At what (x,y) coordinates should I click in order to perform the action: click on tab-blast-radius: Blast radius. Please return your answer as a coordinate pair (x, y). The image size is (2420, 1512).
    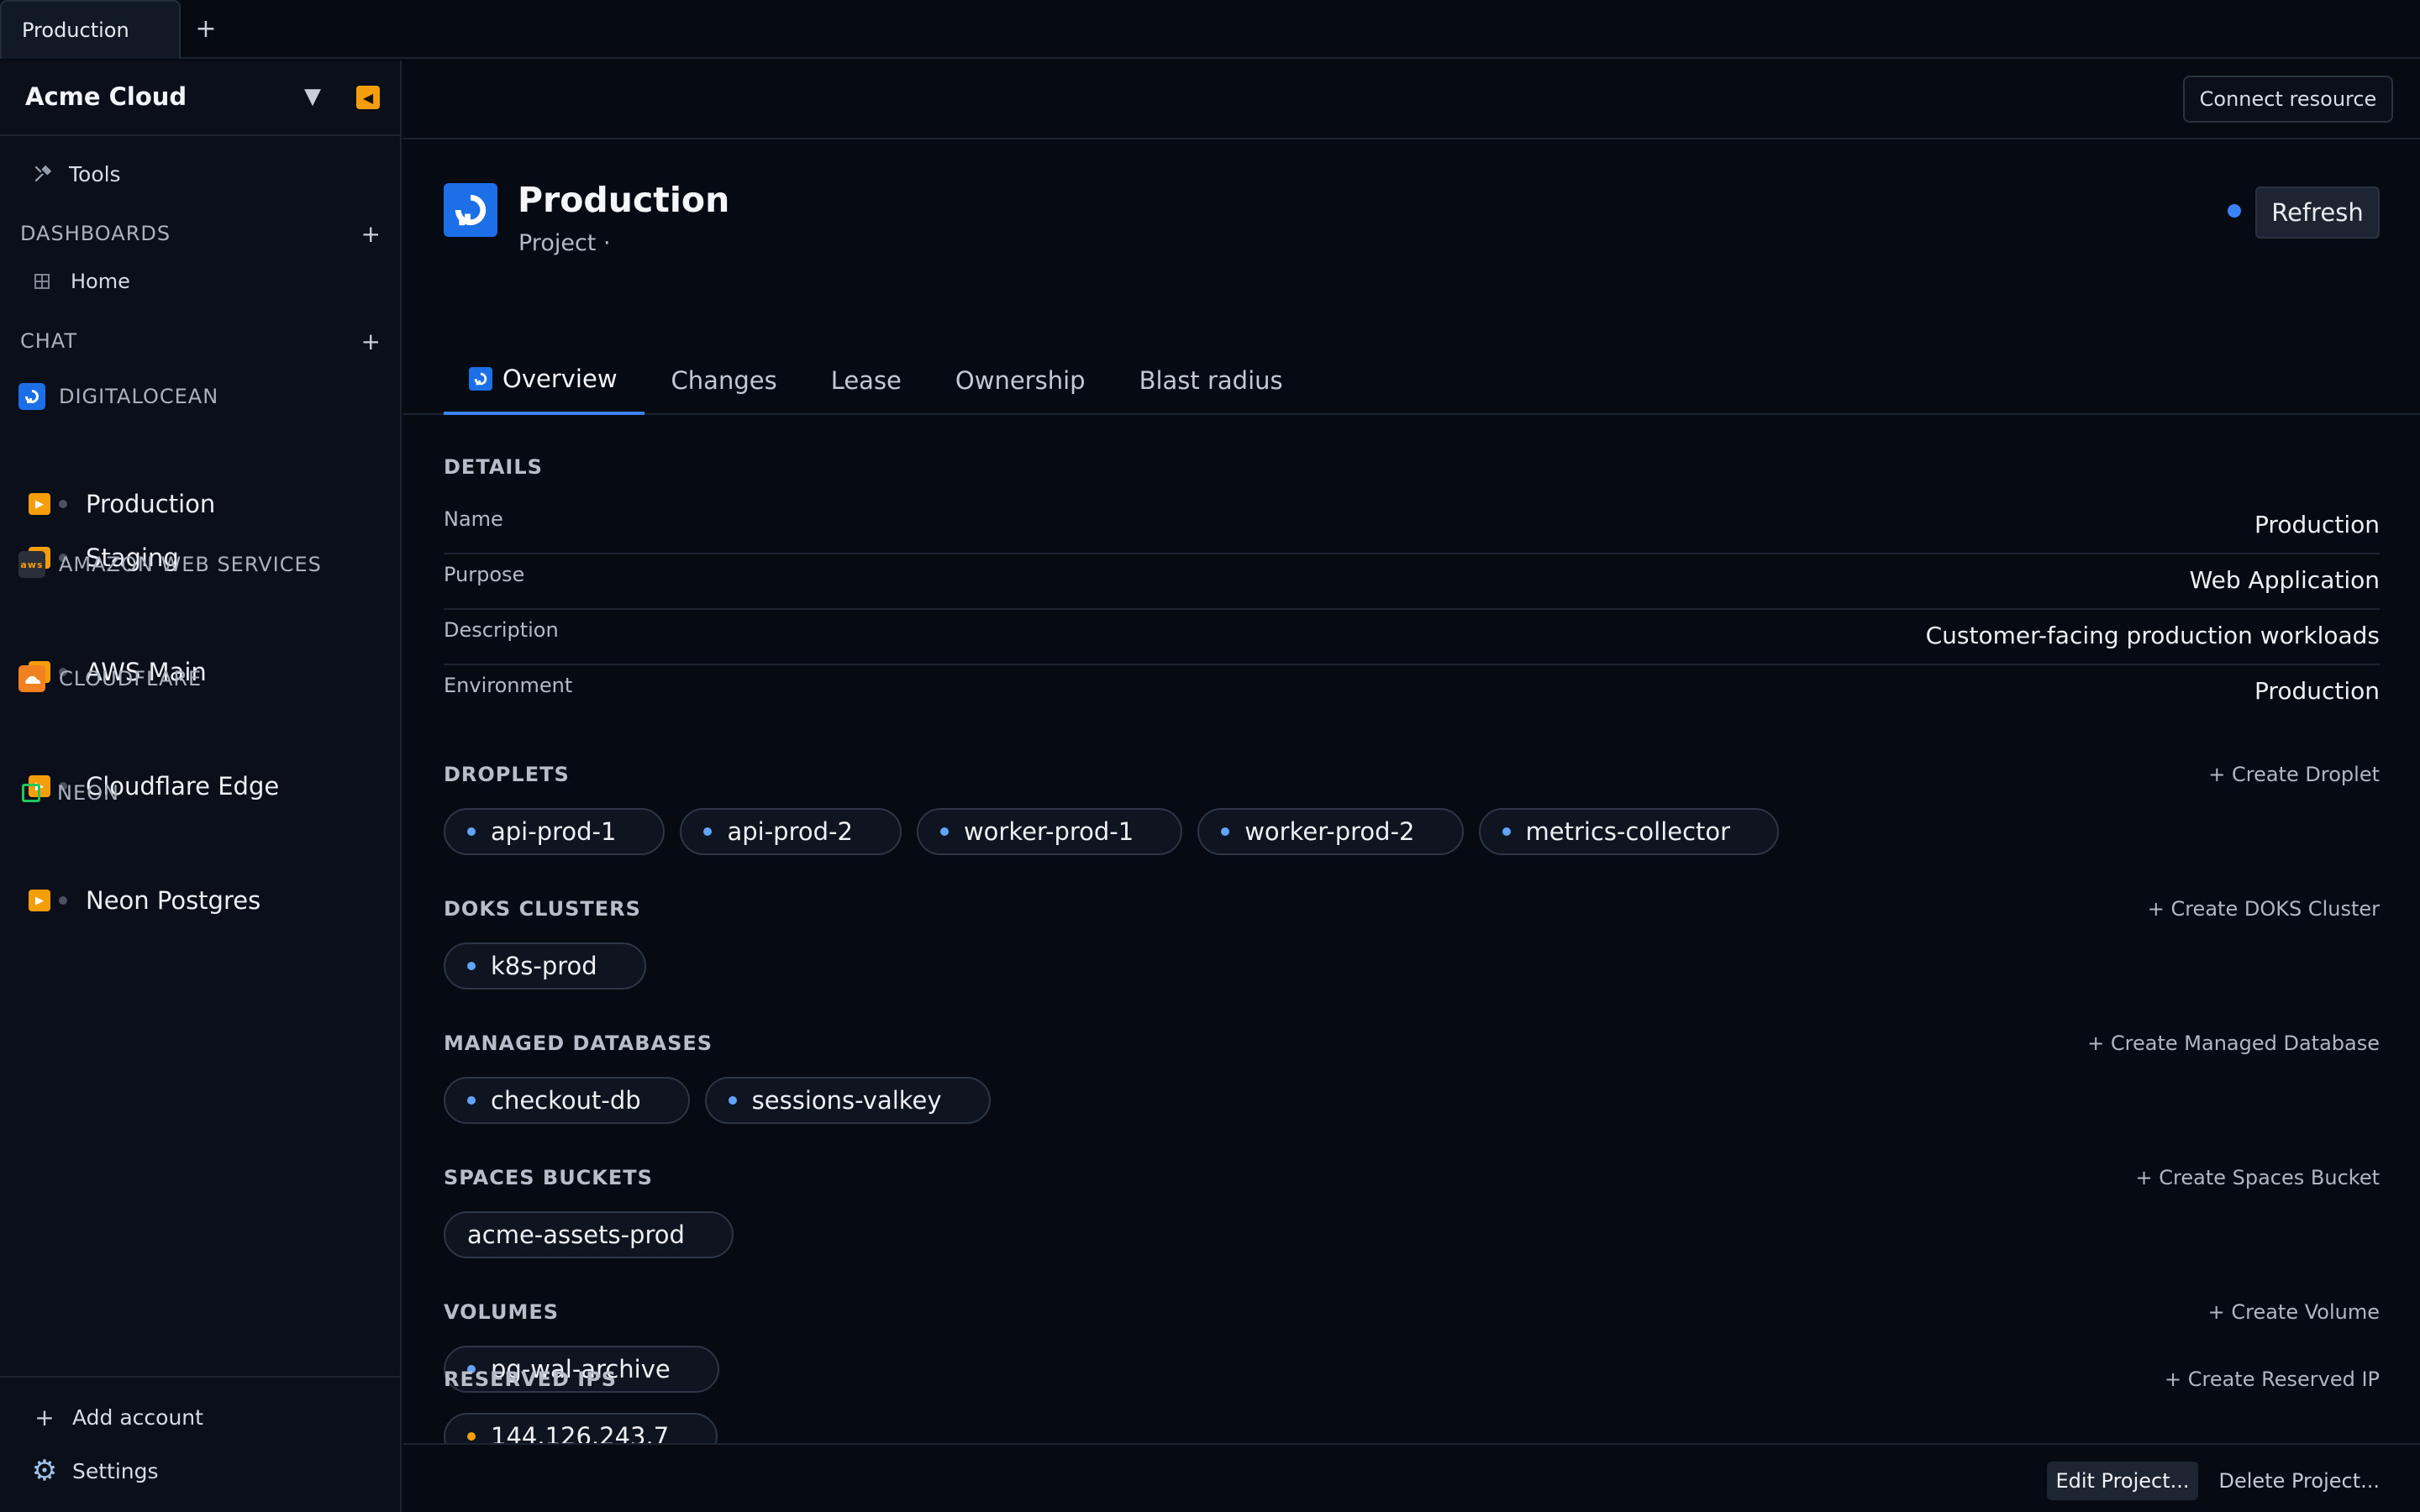
    Looking at the image, I should click on (1211, 380).